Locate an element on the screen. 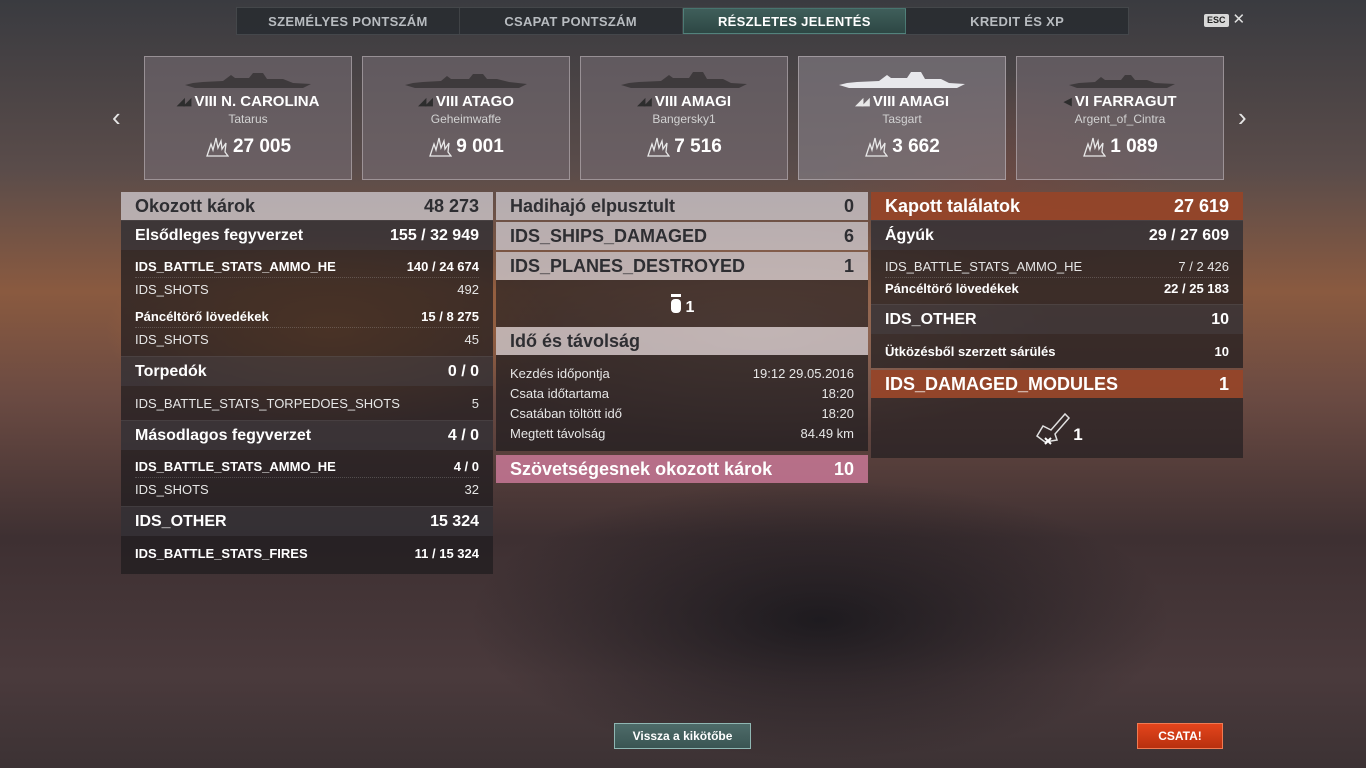 The image size is (1366, 768). torpedoes-details: IDS_BATTLE_STATS_TORPEDOES_SHOTS 5 is located at coordinates (307, 403).